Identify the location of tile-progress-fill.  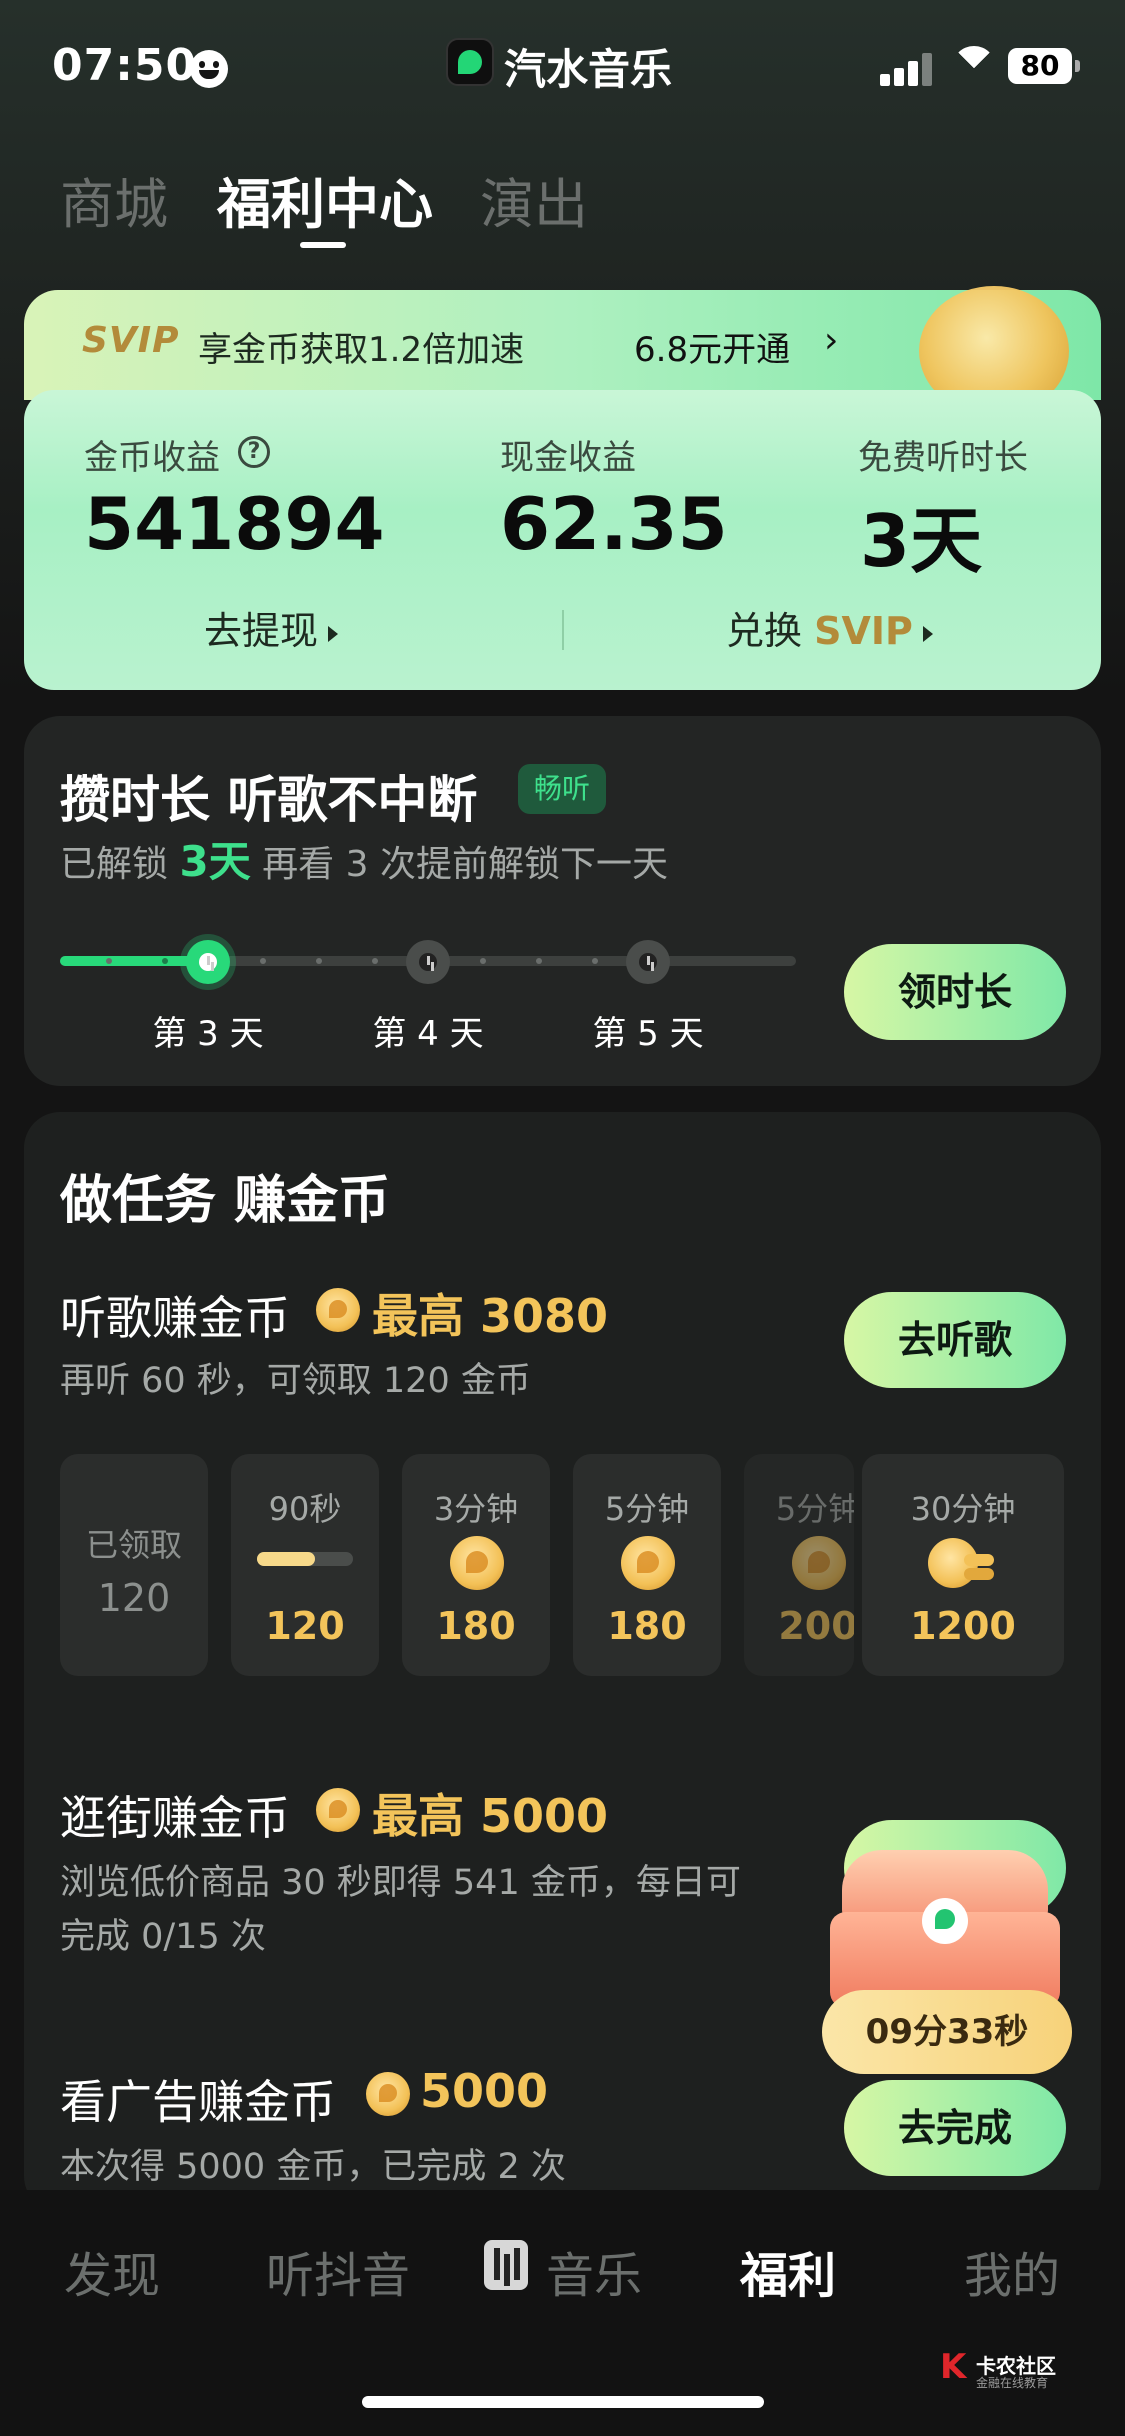
(286, 1559).